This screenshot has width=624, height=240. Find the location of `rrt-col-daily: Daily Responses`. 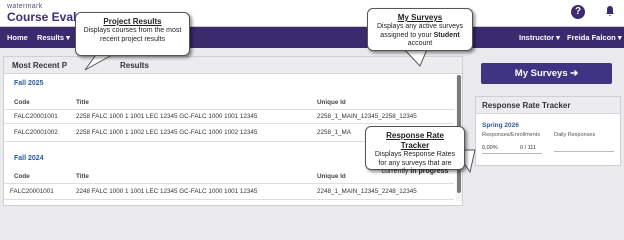

rrt-col-daily: Daily Responses is located at coordinates (575, 135).